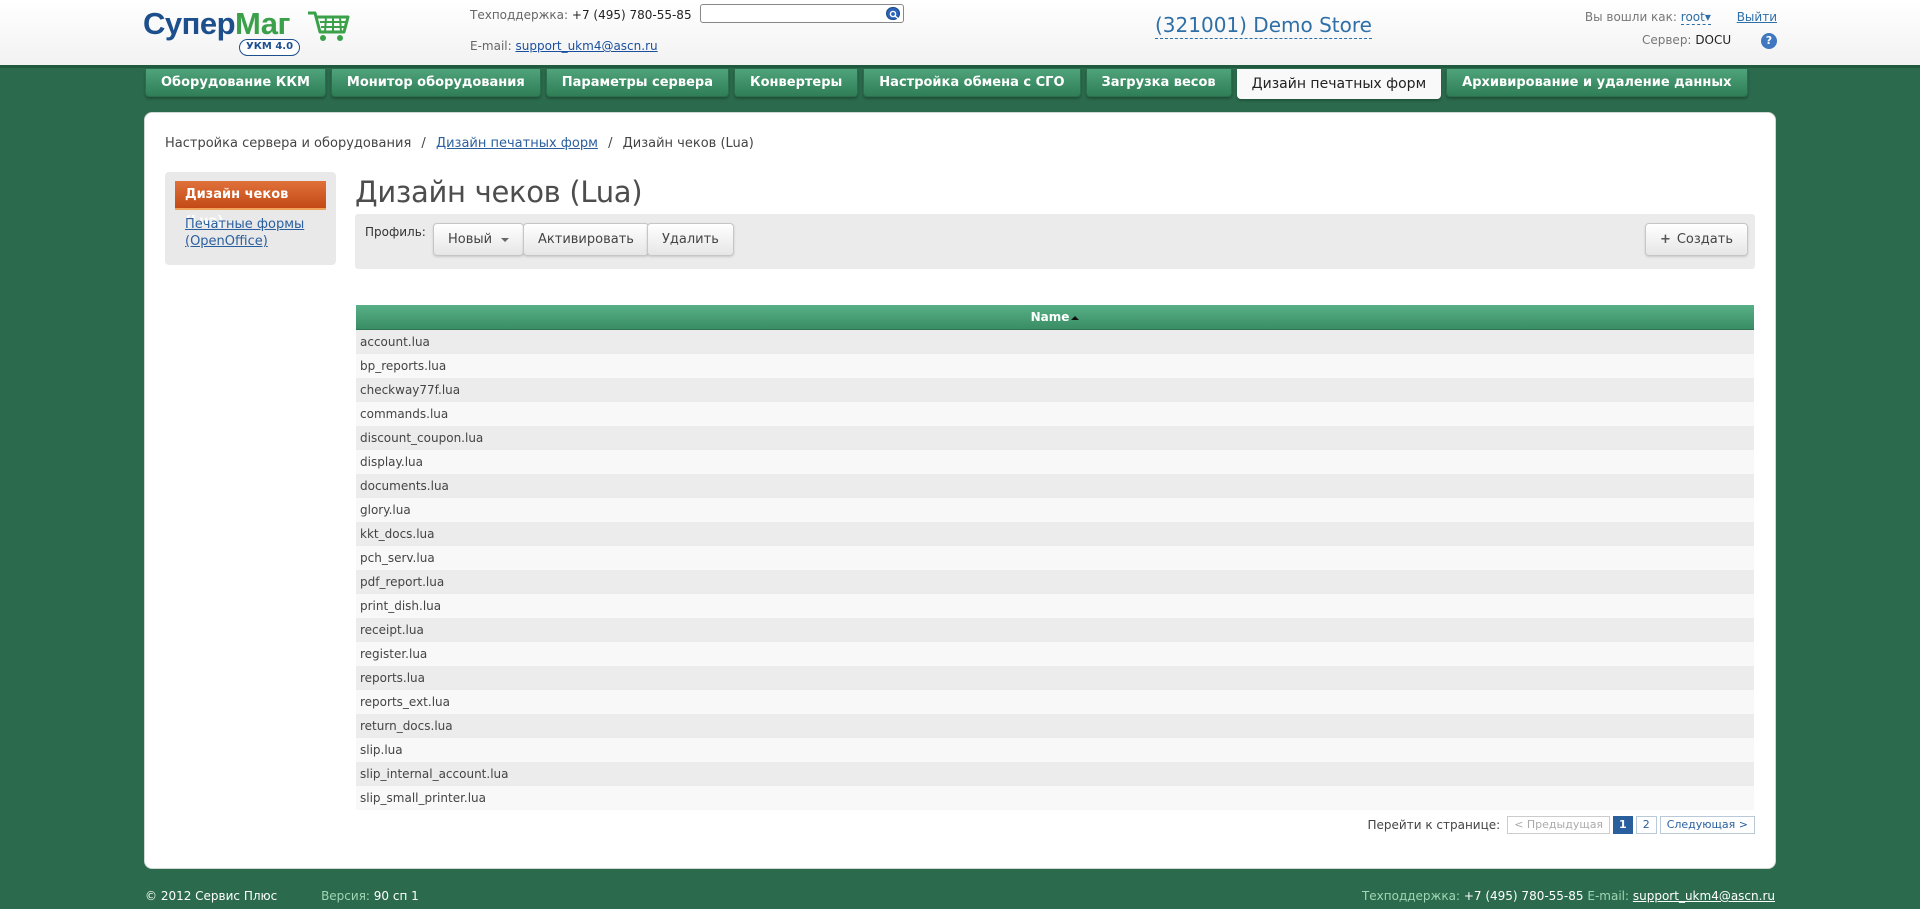 This screenshot has width=1920, height=909. I want to click on header-phone-row: Техподдержка: +7 (495) 780-55-85, so click(581, 15).